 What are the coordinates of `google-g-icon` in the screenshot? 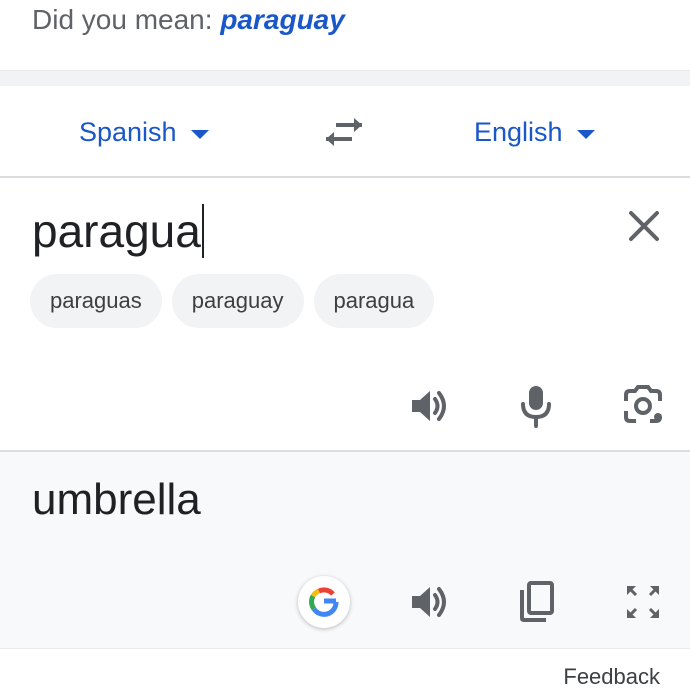 It's located at (324, 602).